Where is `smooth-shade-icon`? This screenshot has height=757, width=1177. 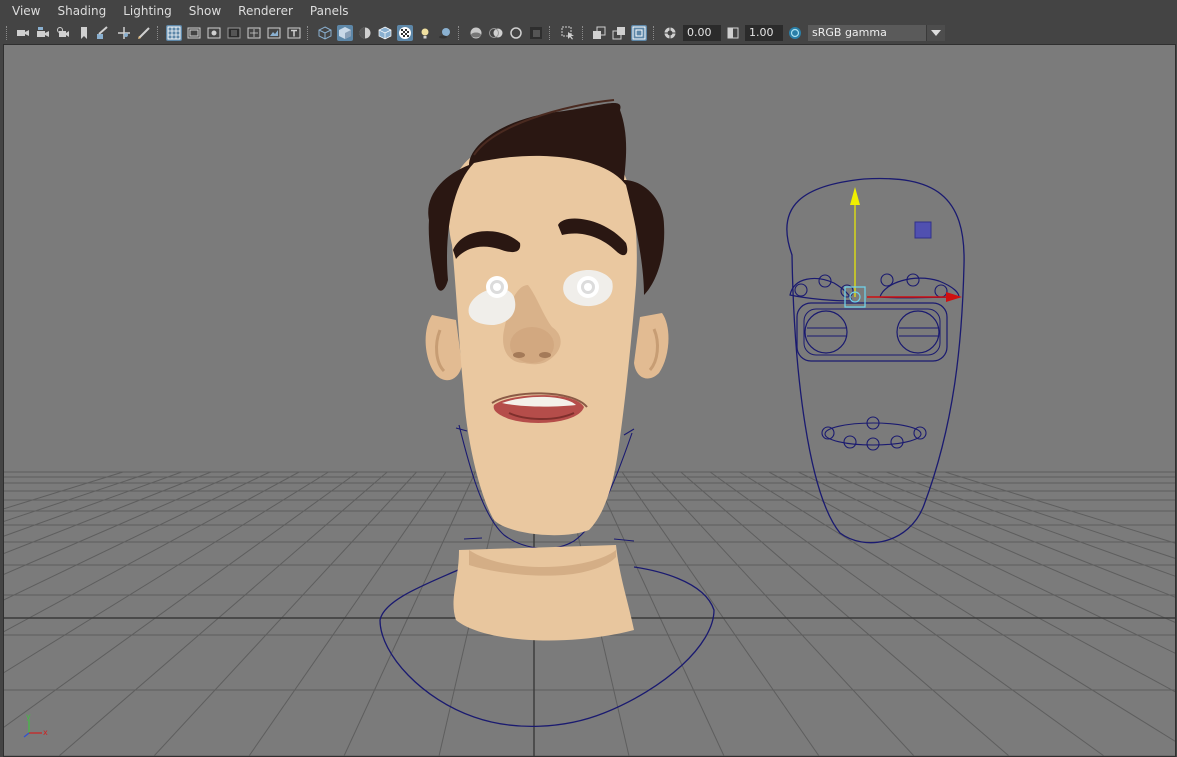 smooth-shade-icon is located at coordinates (345, 33).